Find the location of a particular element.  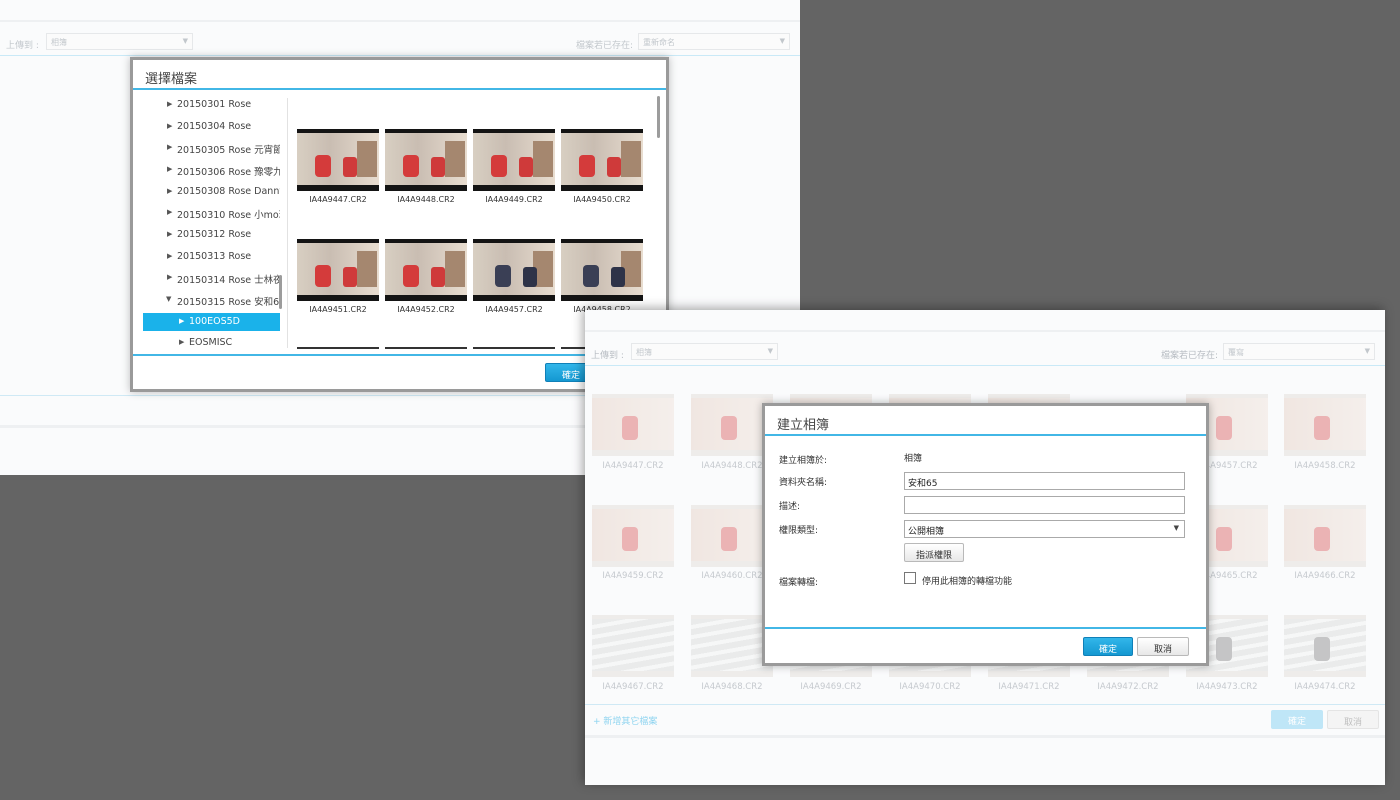

folder-item: ▶ EOSMISC is located at coordinates (208, 342).